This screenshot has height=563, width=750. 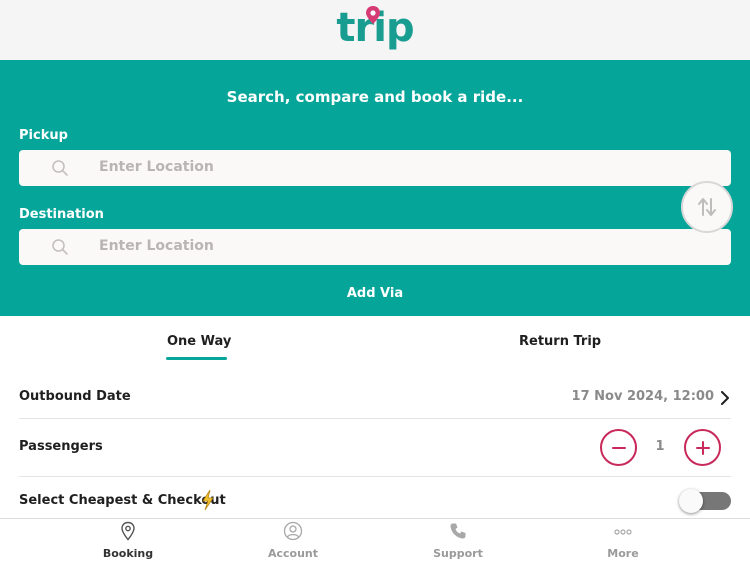 I want to click on pickup-placeholder: Enter Location, so click(x=156, y=167).